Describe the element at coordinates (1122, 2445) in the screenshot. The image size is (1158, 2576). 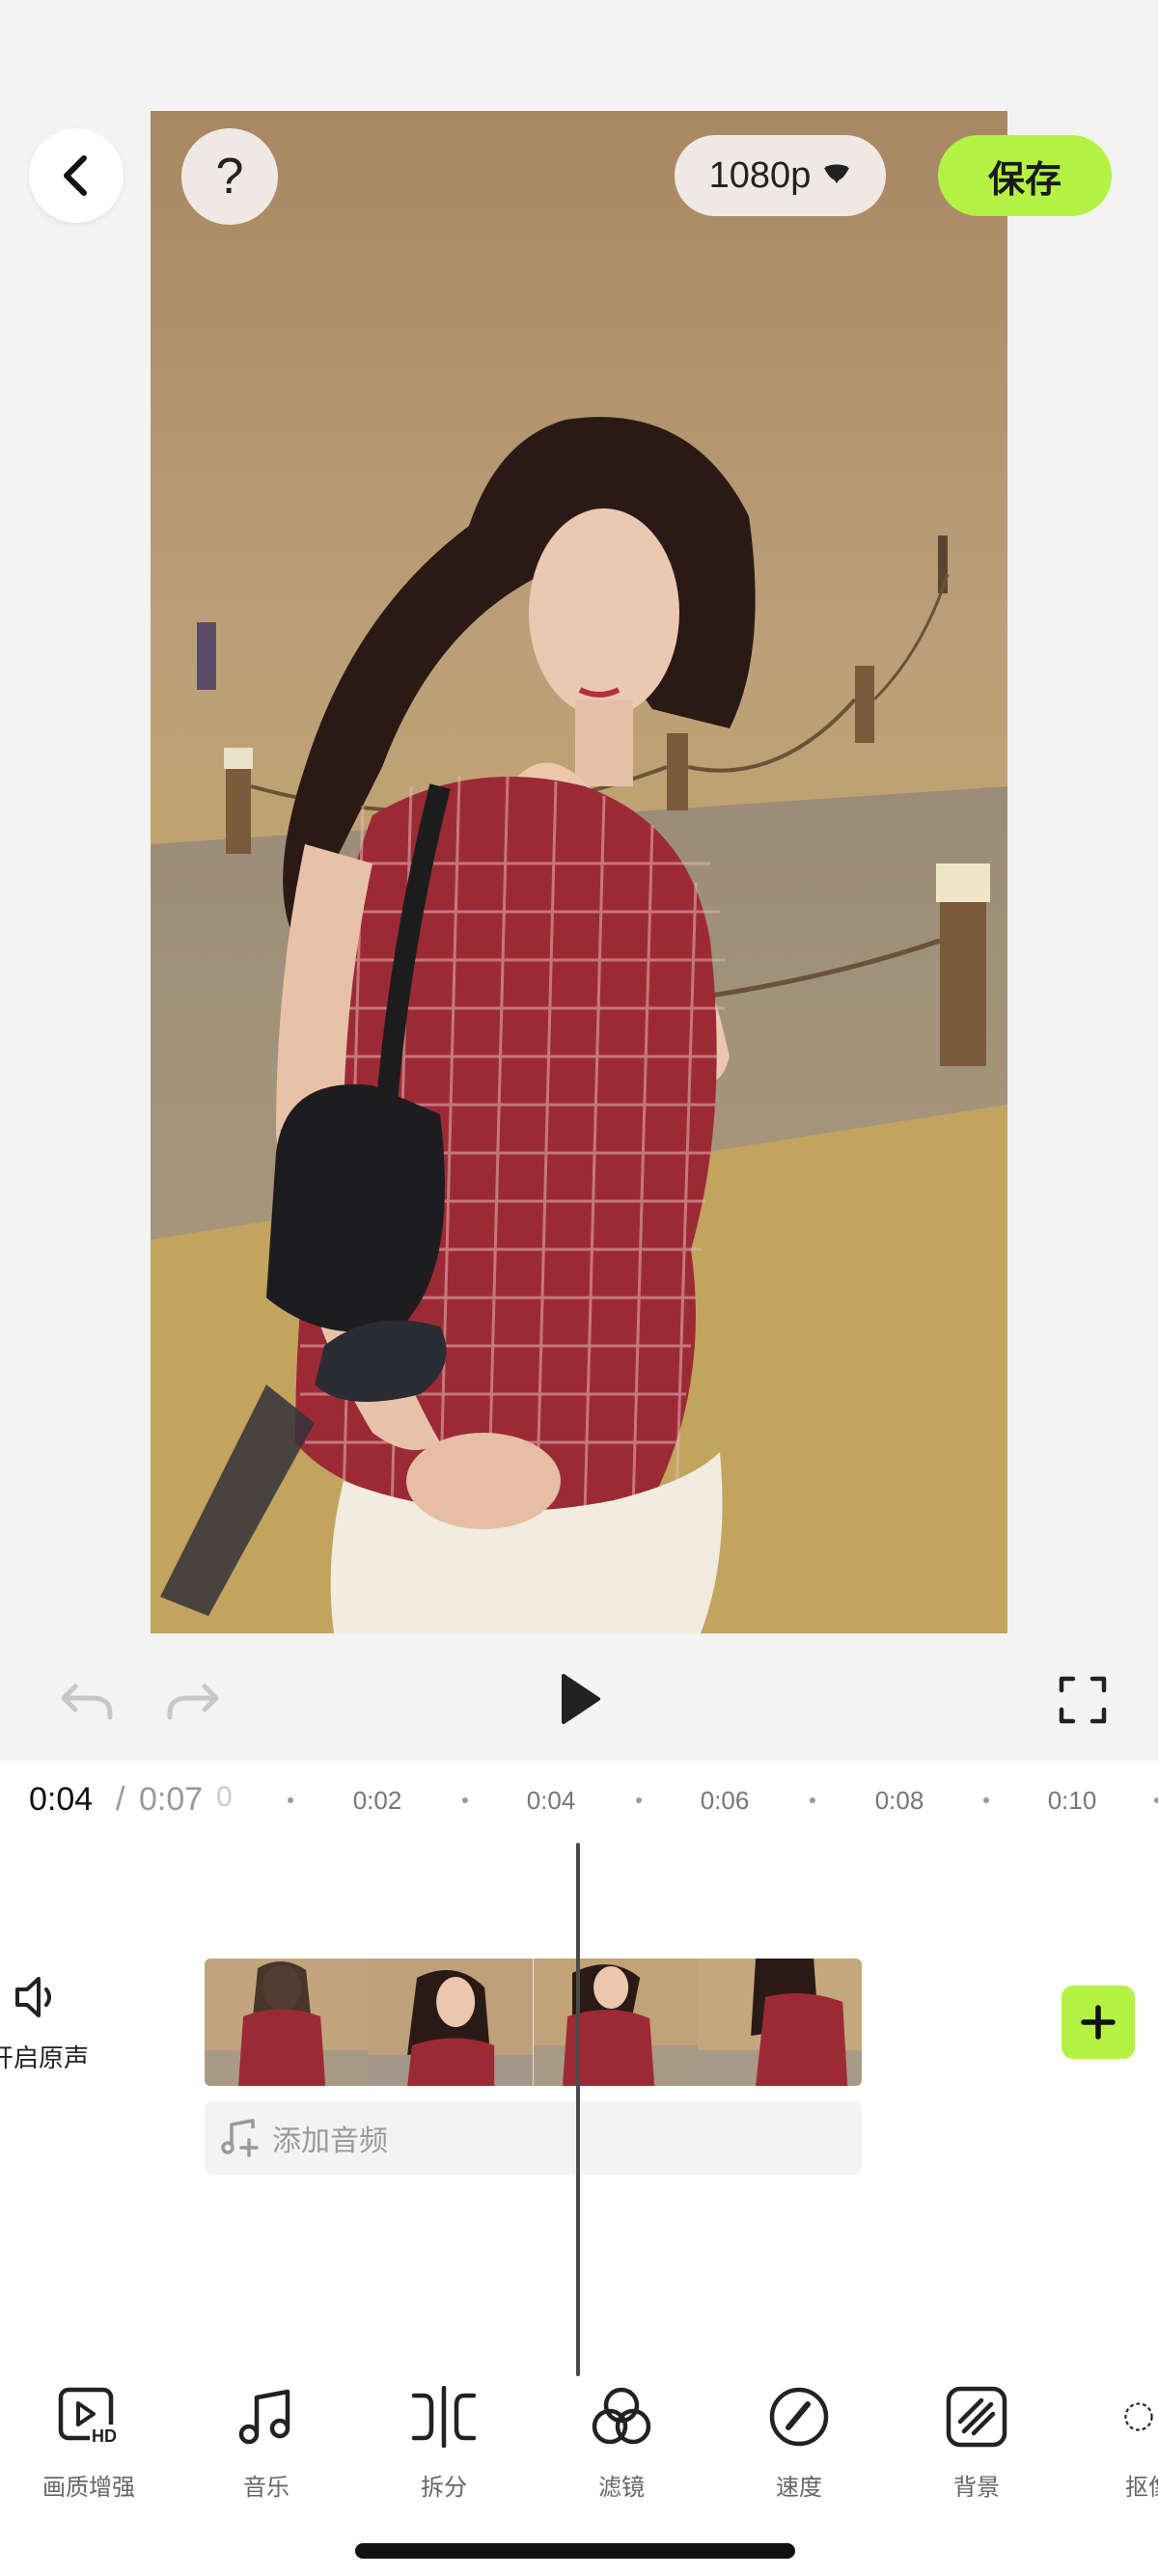
I see `tool-cutout: 抠像` at that location.